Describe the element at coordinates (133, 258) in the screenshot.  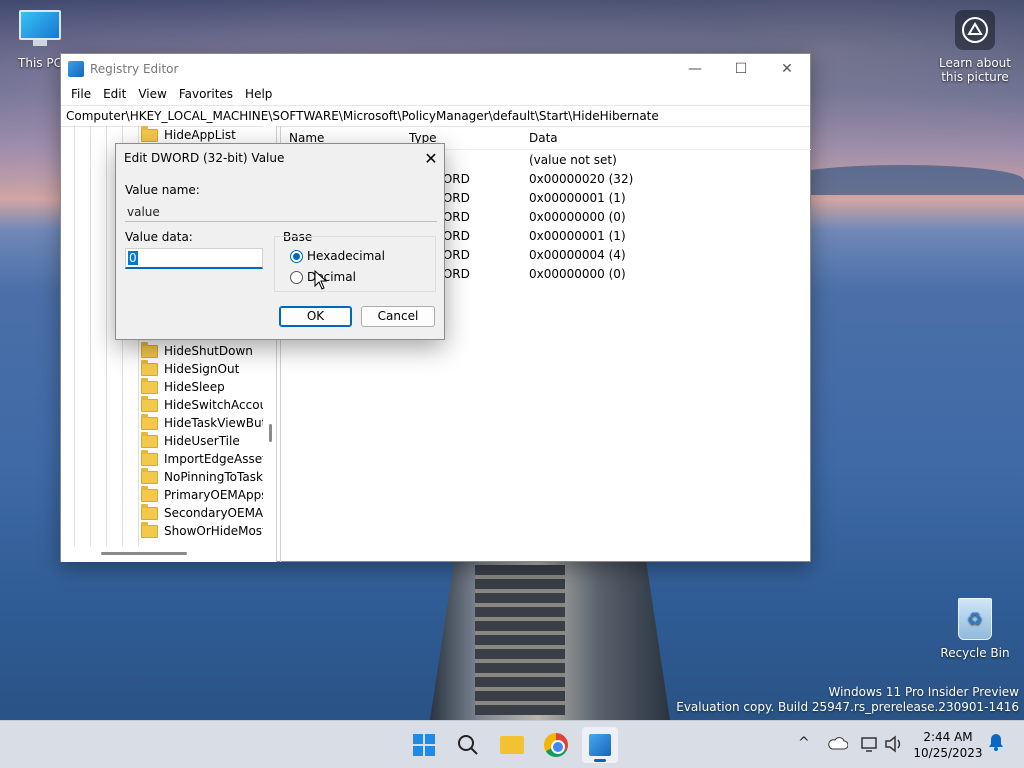
I see `value-data-selected-text: 0` at that location.